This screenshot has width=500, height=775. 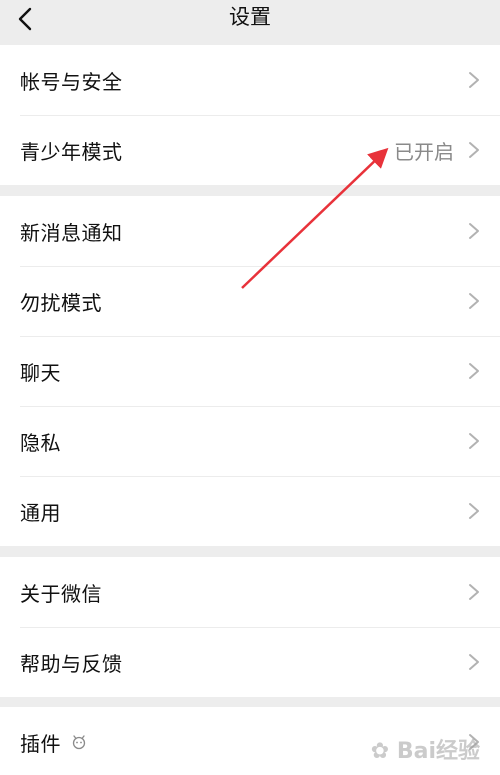 What do you see at coordinates (40, 442) in the screenshot?
I see `settings-item-label: 隐私` at bounding box center [40, 442].